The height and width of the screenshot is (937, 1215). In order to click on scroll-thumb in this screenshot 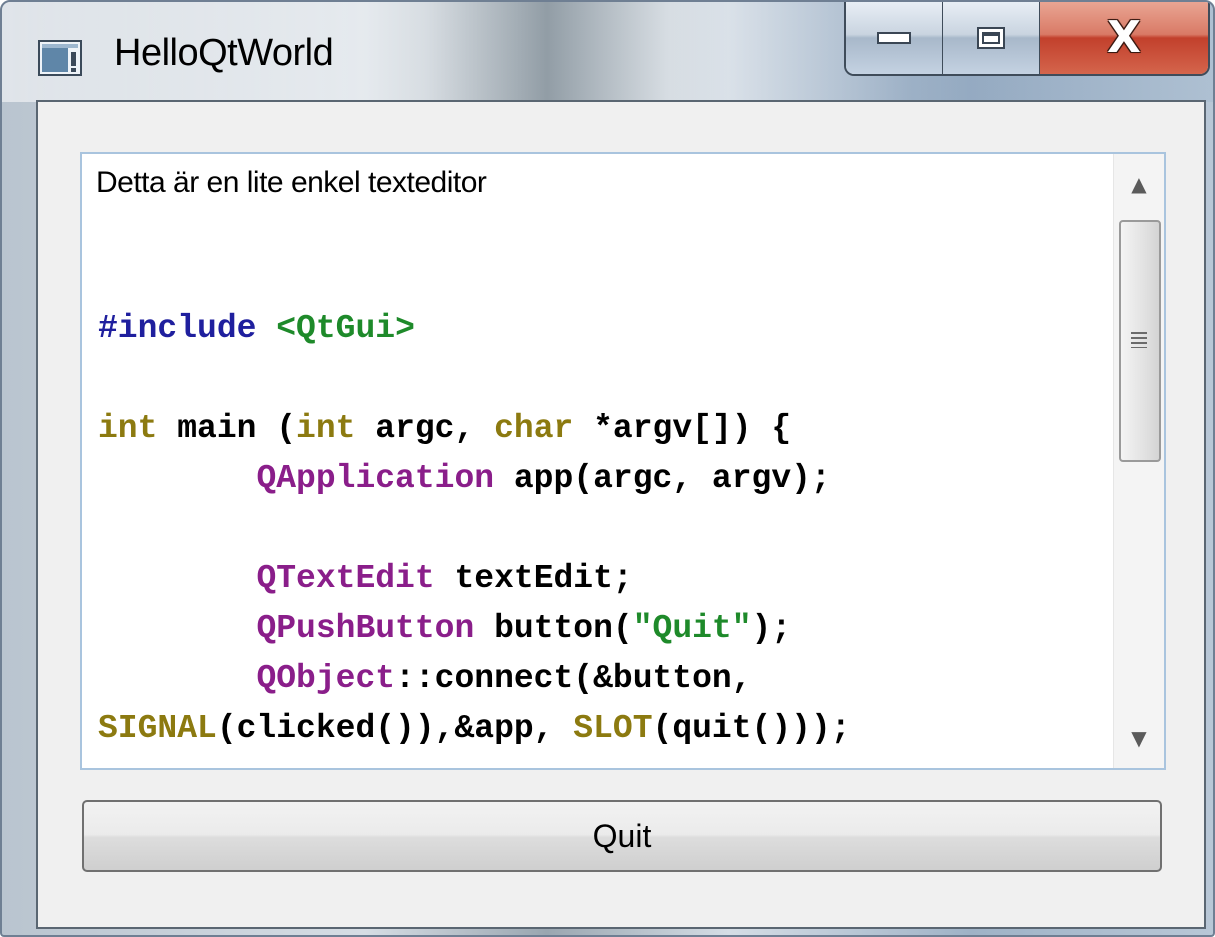, I will do `click(1140, 341)`.